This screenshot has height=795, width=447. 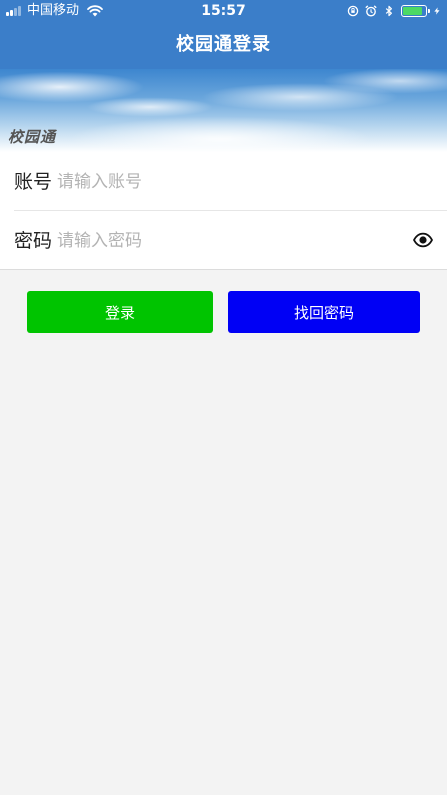 What do you see at coordinates (223, 110) in the screenshot?
I see `banner-image: 校园通` at bounding box center [223, 110].